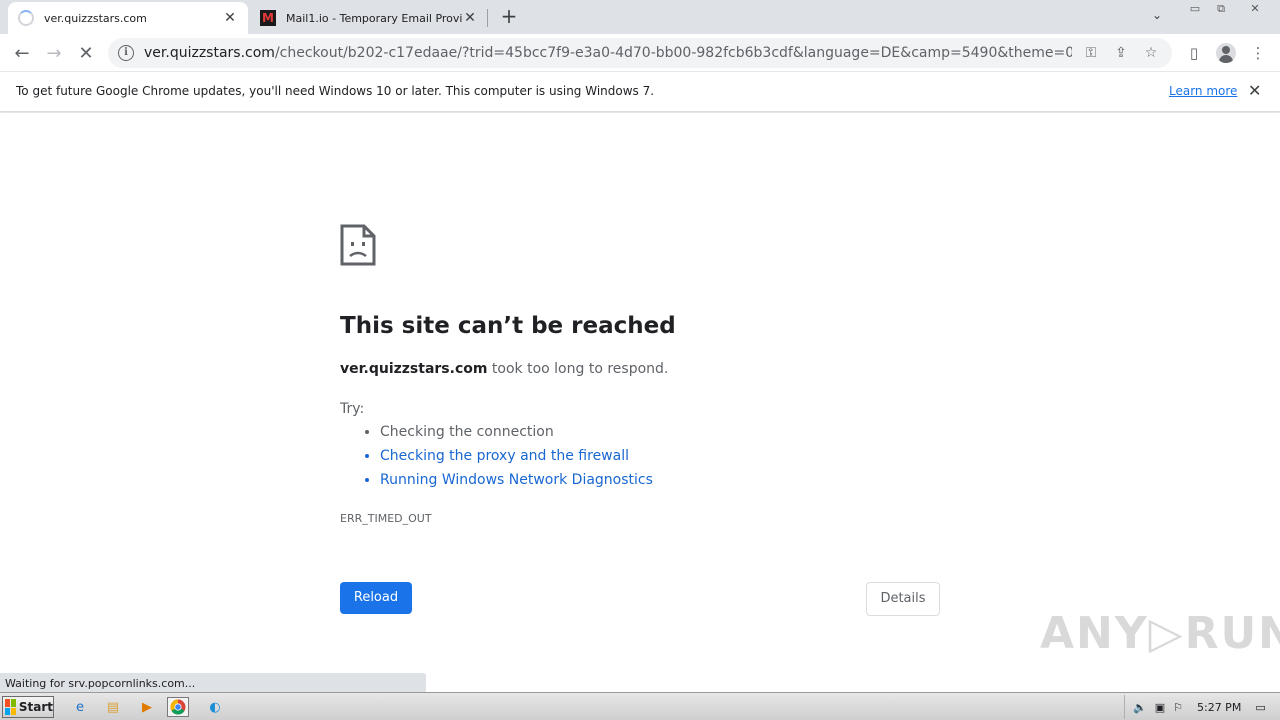 This screenshot has width=1280, height=720. I want to click on share-icon: ⇪, so click(1121, 53).